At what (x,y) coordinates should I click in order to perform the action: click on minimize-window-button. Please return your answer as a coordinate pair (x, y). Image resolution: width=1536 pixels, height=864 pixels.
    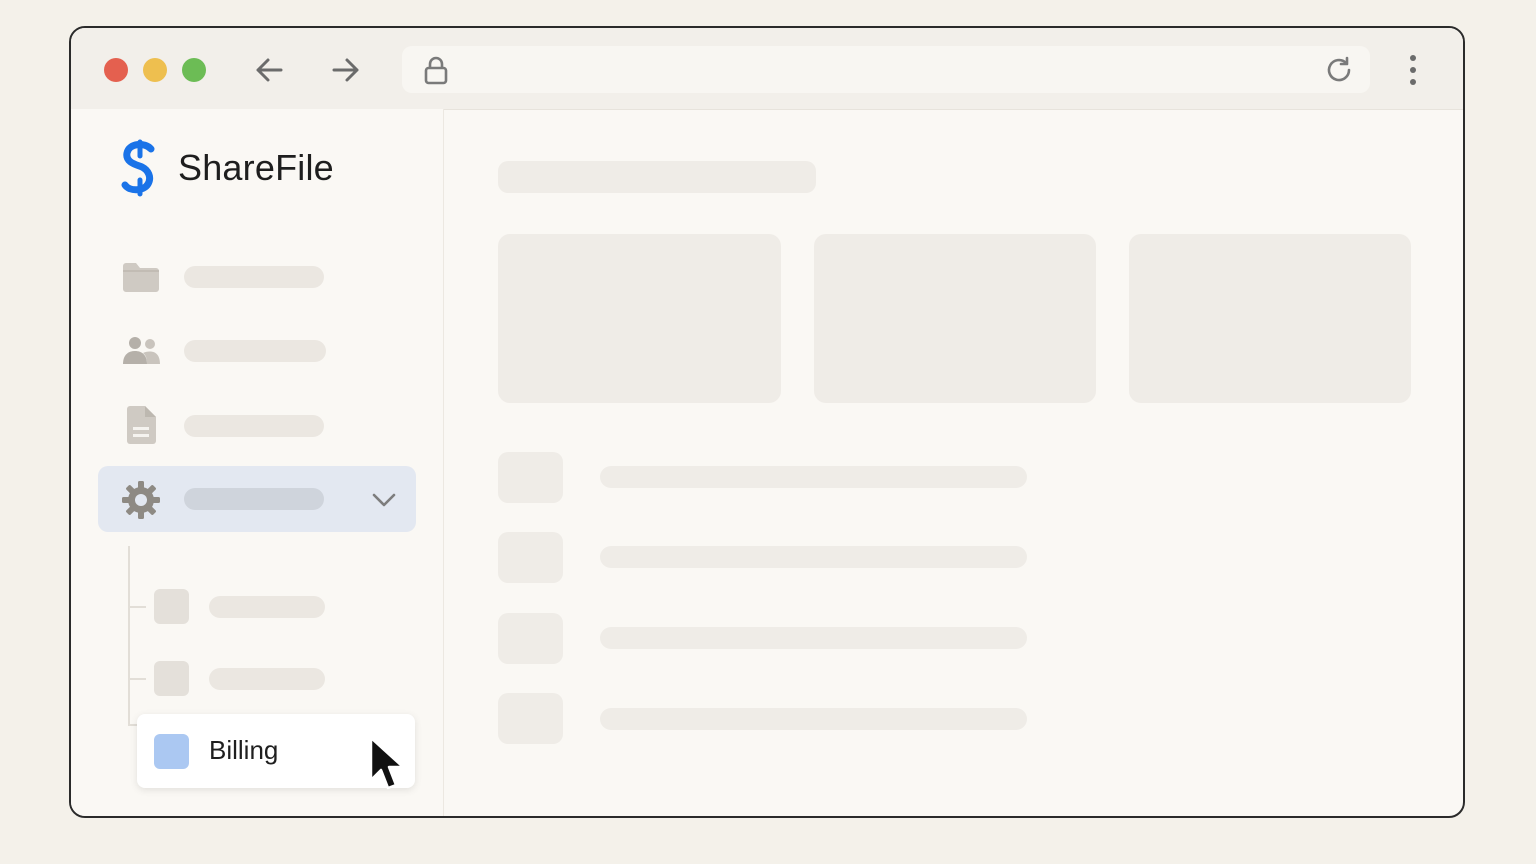
    Looking at the image, I should click on (155, 70).